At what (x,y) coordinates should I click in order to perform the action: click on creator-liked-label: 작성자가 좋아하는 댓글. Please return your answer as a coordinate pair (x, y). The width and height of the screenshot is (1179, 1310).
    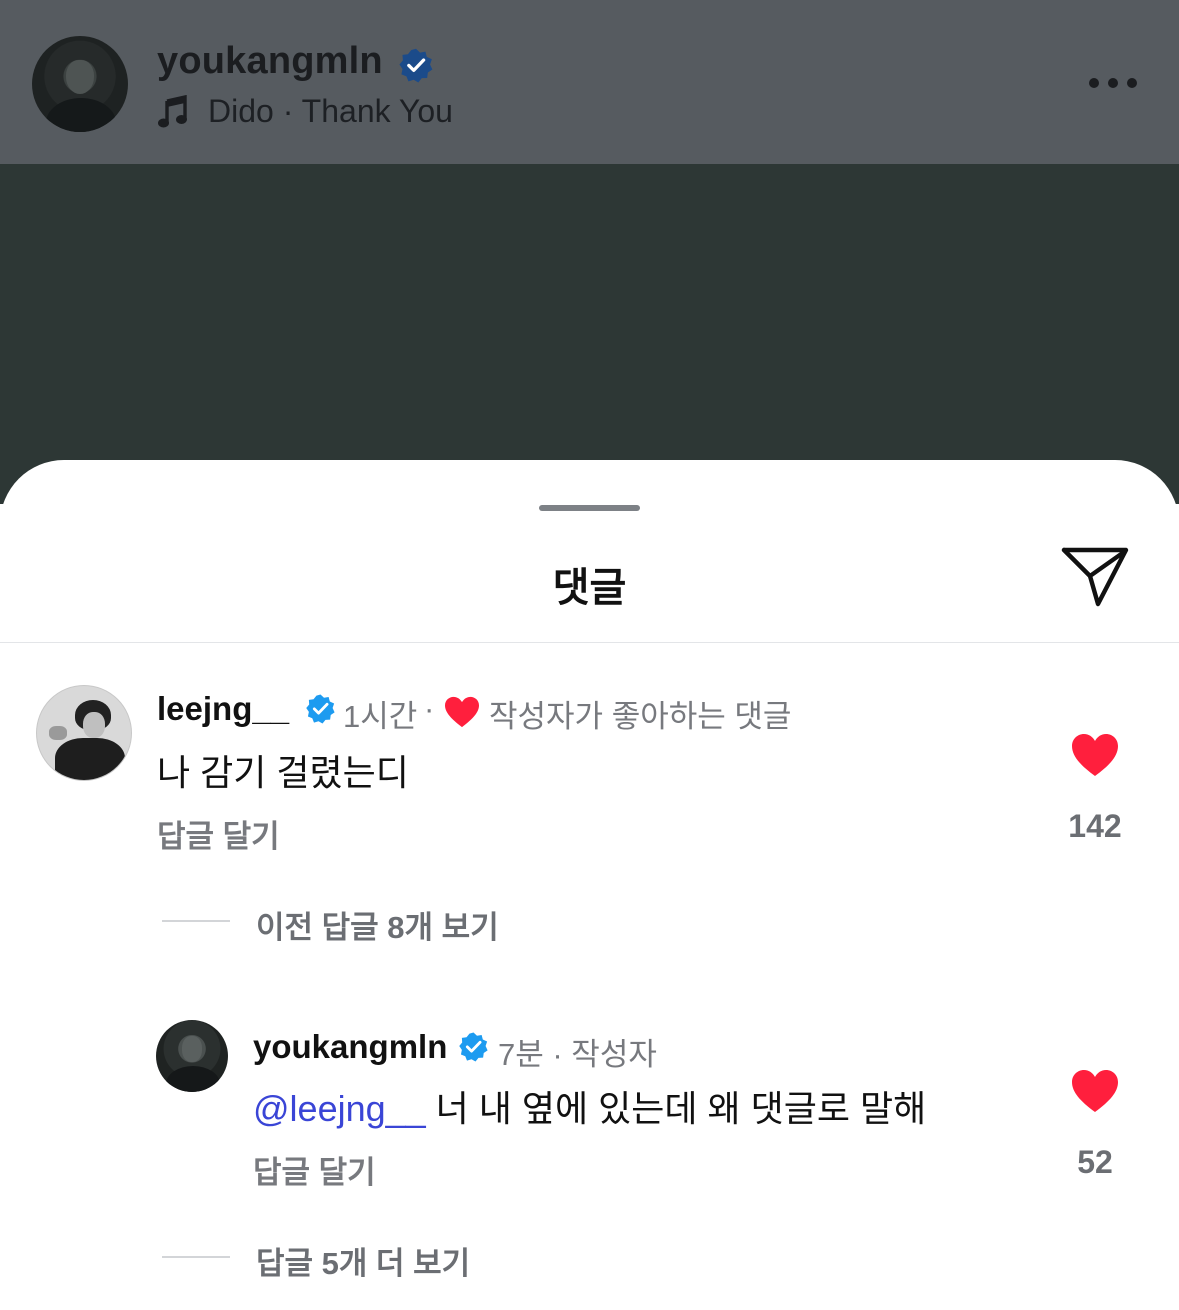
    Looking at the image, I should click on (640, 716).